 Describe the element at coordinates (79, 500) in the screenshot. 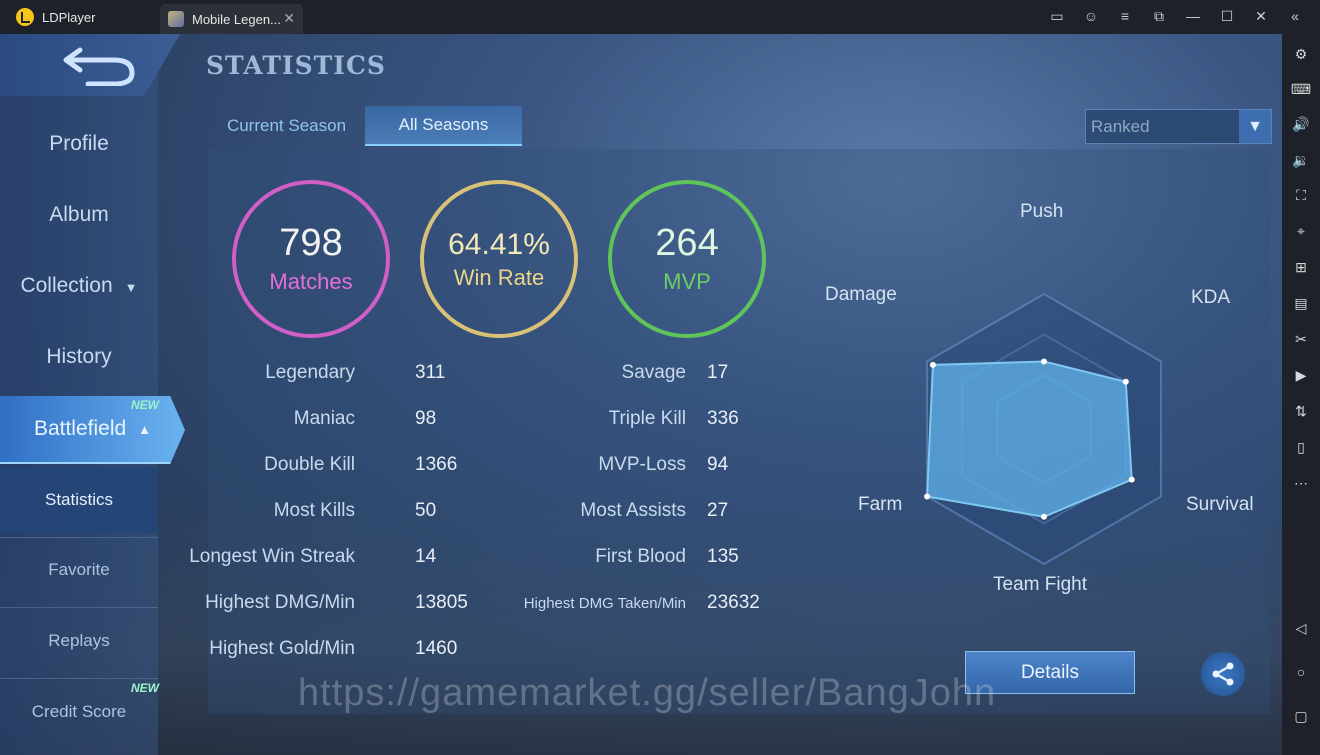

I see `submenu-statistics: Statistics` at that location.